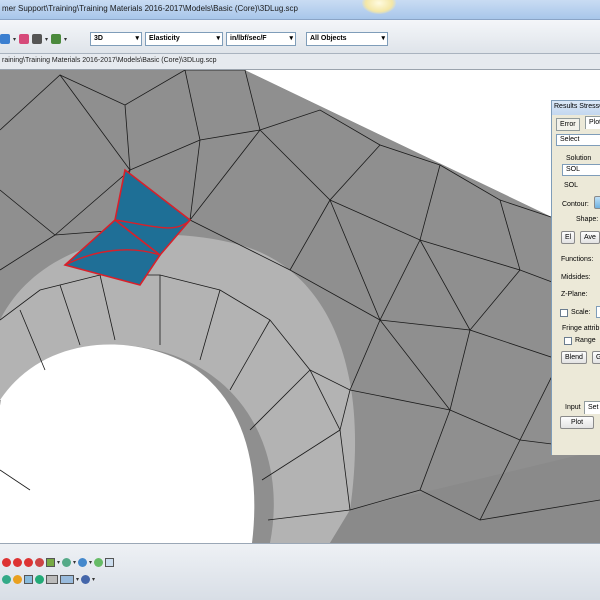  Describe the element at coordinates (248, 38) in the screenshot. I see `units-value: in/lbf/sec/F` at that location.